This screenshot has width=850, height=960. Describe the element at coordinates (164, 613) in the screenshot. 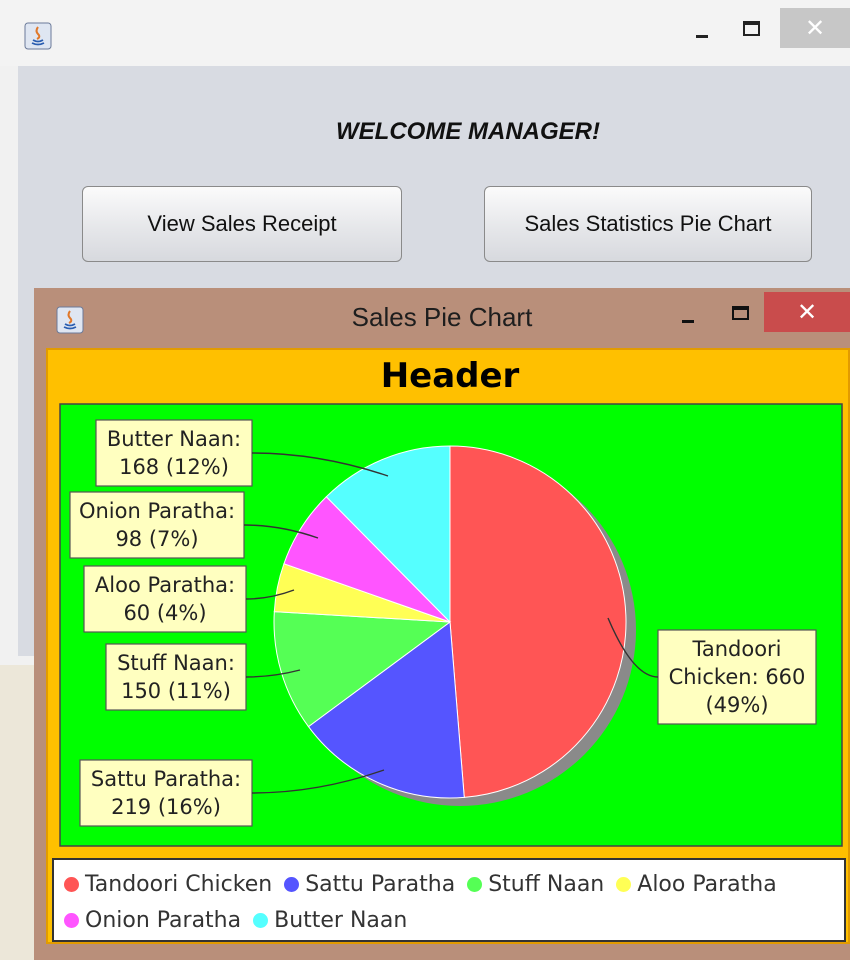

I see `label-text-line: 60 (4%)` at that location.